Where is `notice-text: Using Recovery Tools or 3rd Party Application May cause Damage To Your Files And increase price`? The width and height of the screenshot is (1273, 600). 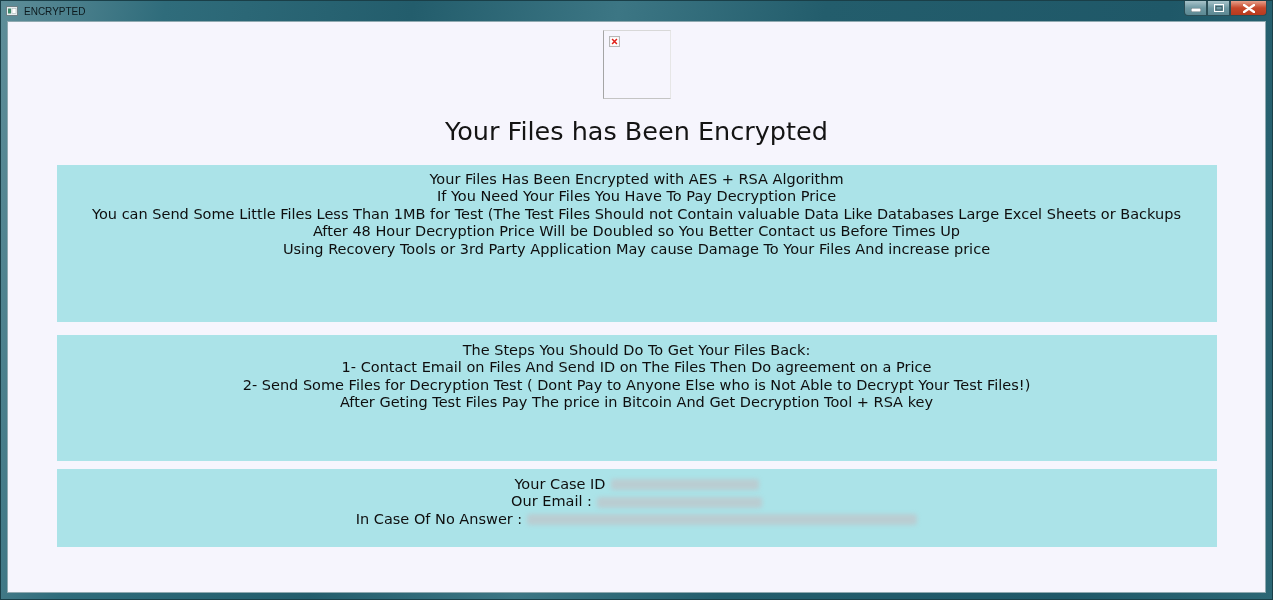 notice-text: Using Recovery Tools or 3rd Party Application May cause Damage To Your Files And increase price is located at coordinates (636, 249).